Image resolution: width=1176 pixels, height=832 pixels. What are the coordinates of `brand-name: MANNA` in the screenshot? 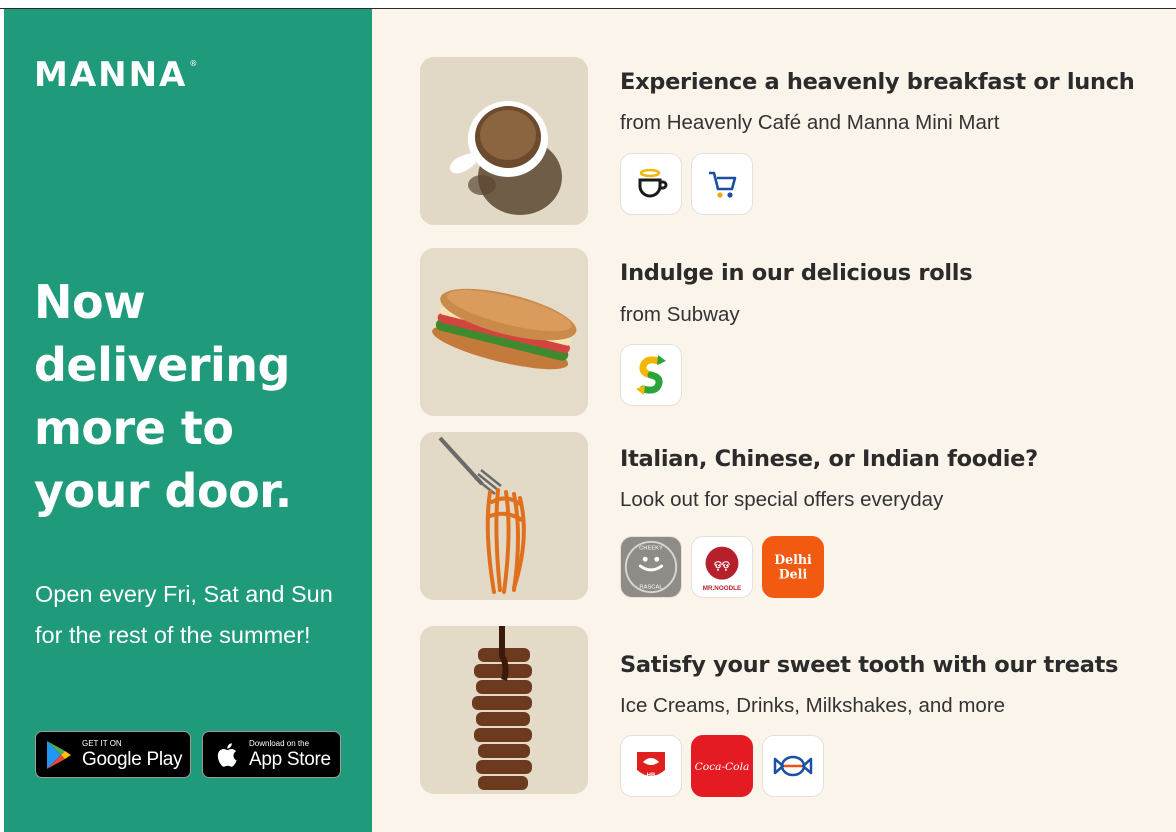 It's located at (111, 75).